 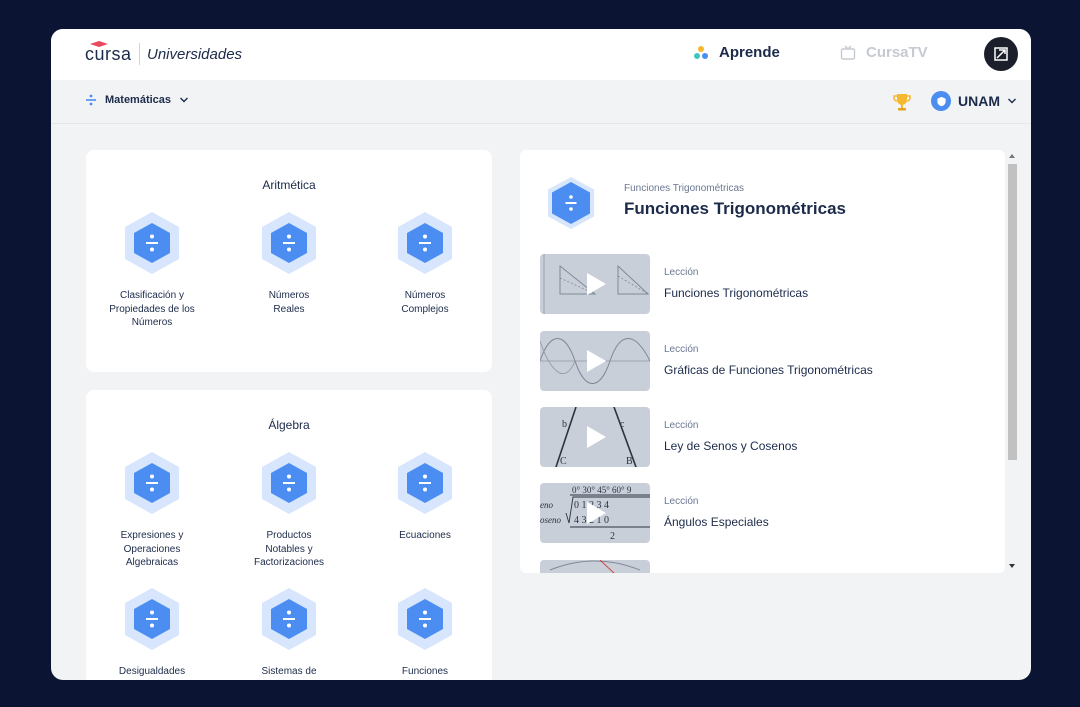 What do you see at coordinates (289, 185) in the screenshot?
I see `card-title: Aritmética` at bounding box center [289, 185].